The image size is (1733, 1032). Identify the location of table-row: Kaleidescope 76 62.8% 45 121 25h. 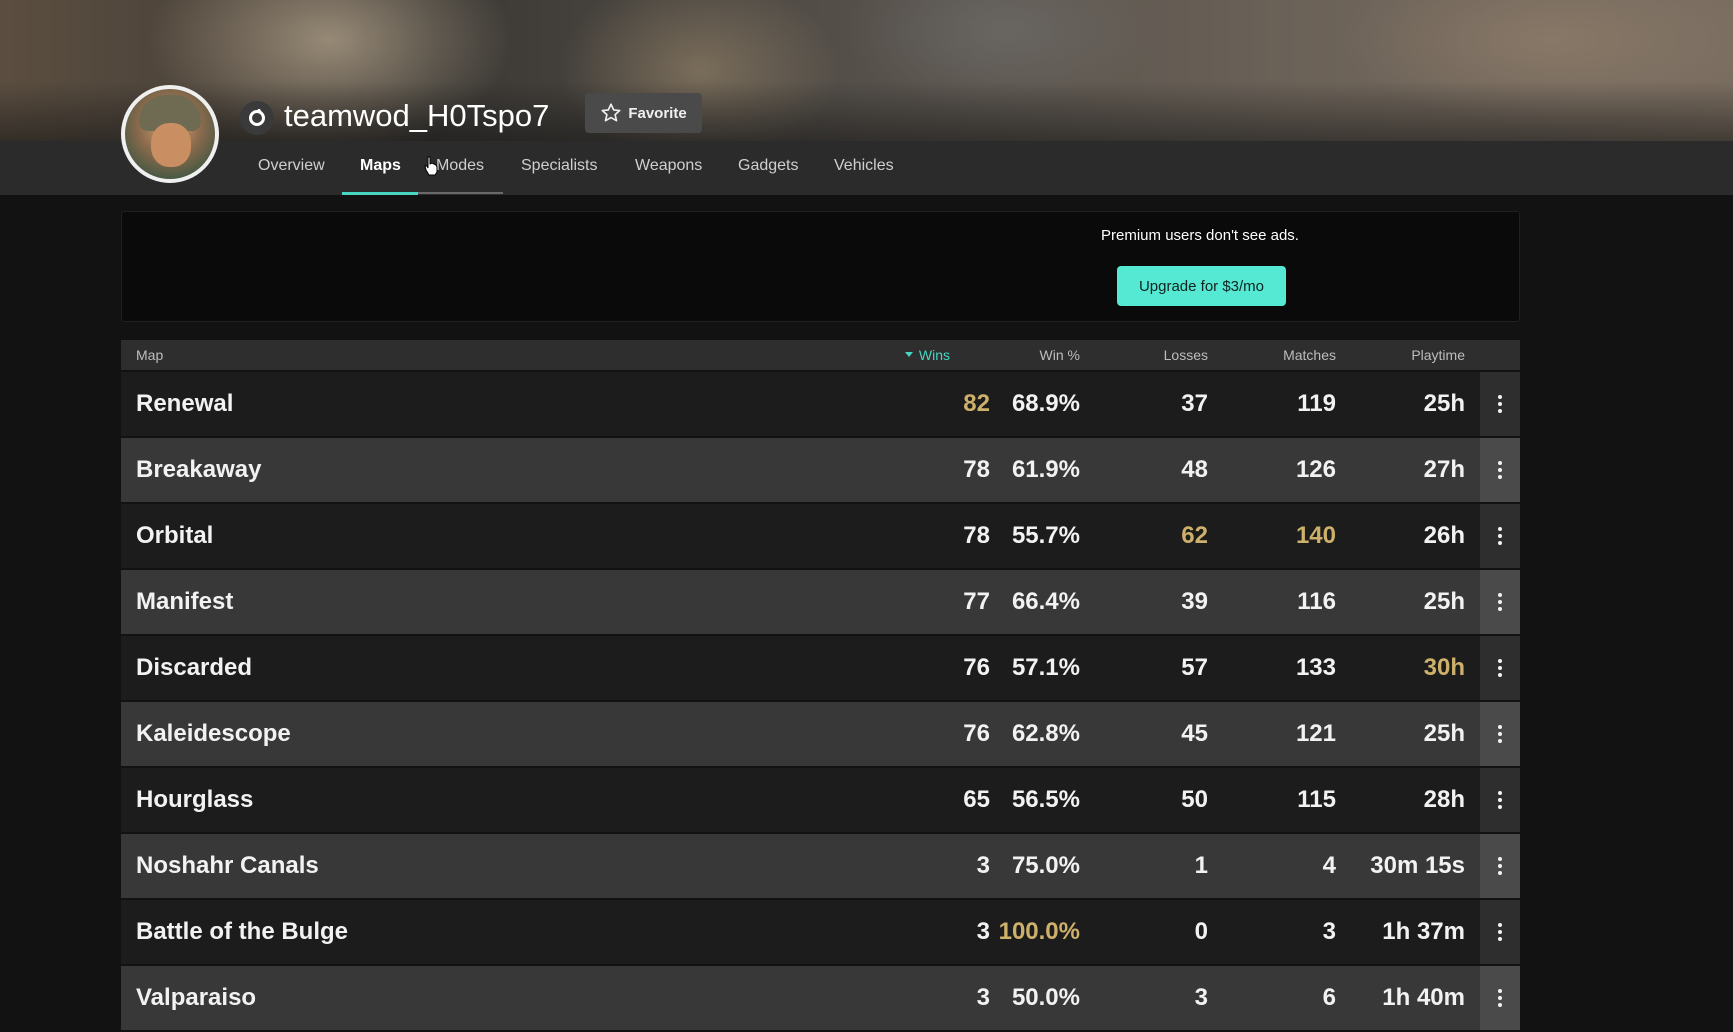
(820, 734).